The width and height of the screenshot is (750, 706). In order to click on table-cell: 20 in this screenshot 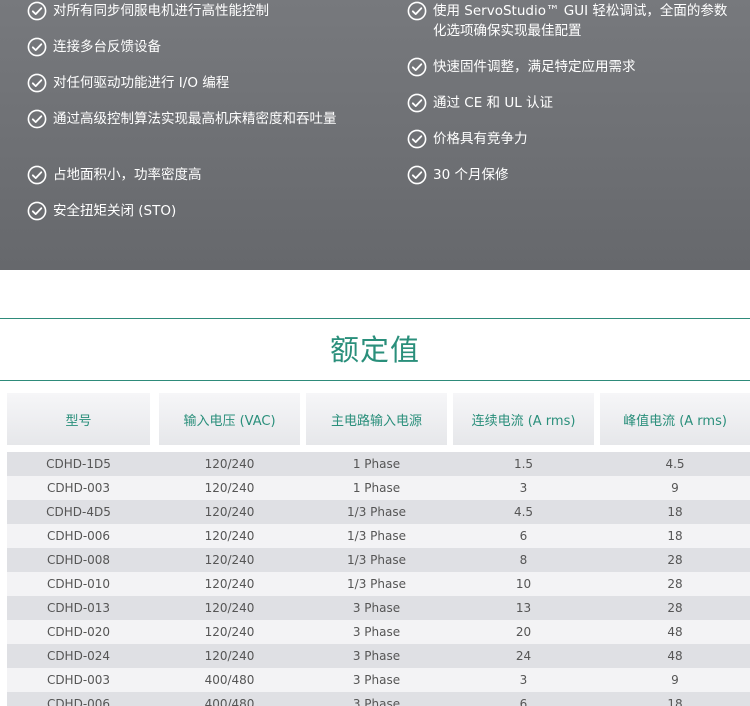, I will do `click(523, 632)`.